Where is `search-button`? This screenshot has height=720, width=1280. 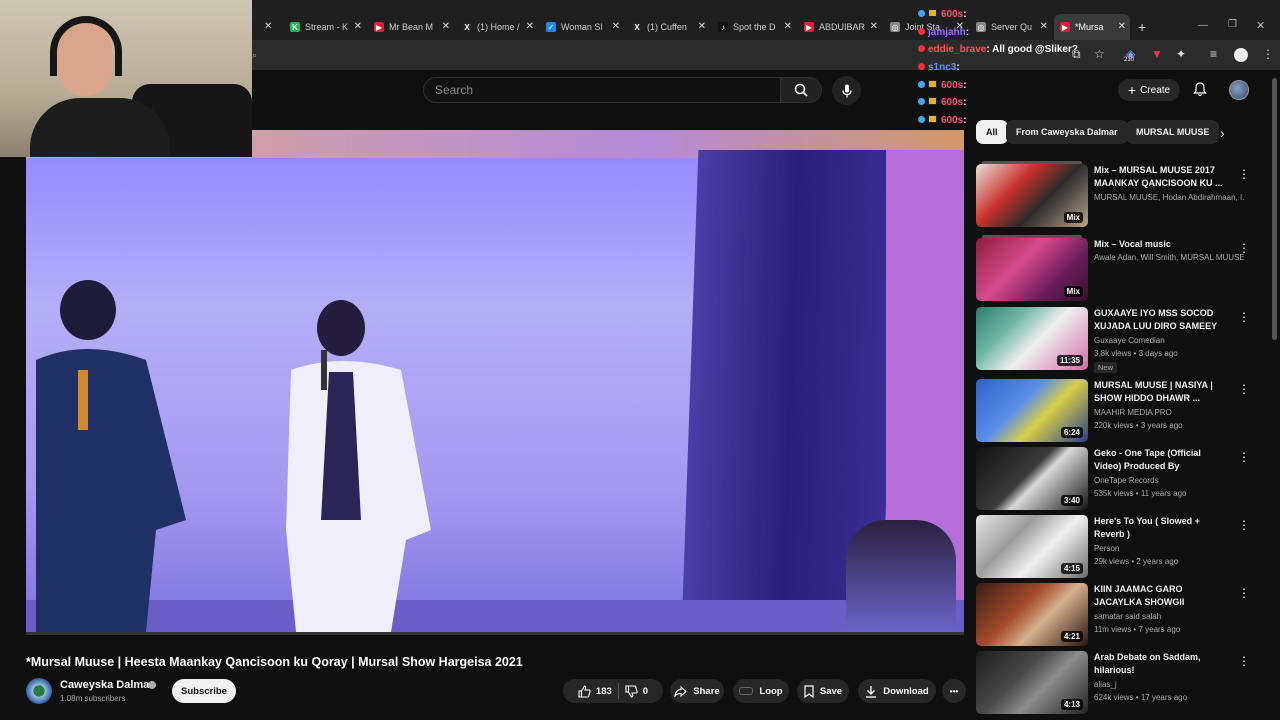 search-button is located at coordinates (801, 90).